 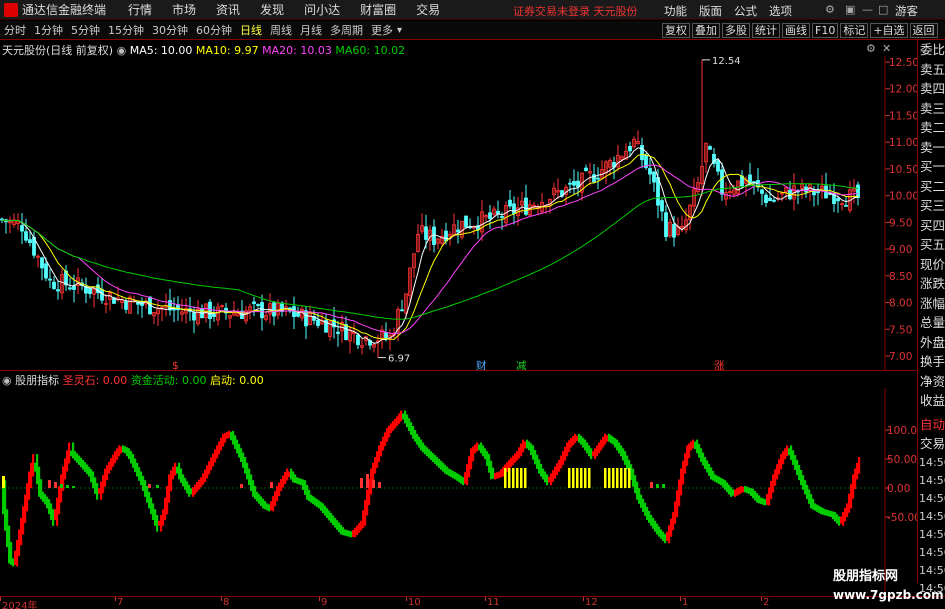 I want to click on menu-item-quotes: 行情, so click(x=140, y=9).